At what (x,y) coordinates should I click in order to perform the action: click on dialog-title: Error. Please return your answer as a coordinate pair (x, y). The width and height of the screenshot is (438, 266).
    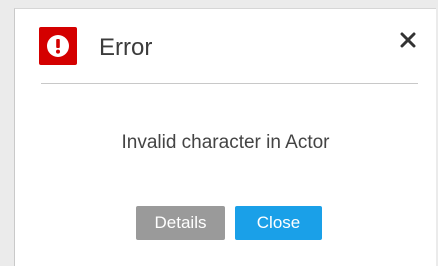
    Looking at the image, I should click on (126, 47).